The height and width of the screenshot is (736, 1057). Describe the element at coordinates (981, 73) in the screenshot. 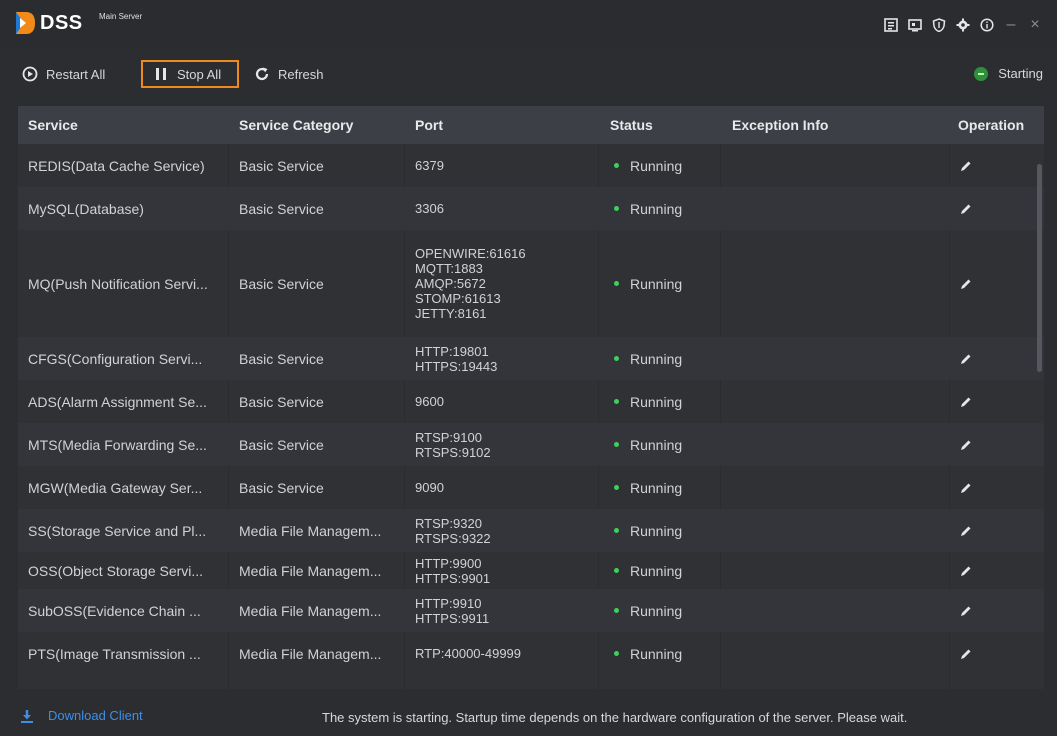

I see `starting-status-icon` at that location.